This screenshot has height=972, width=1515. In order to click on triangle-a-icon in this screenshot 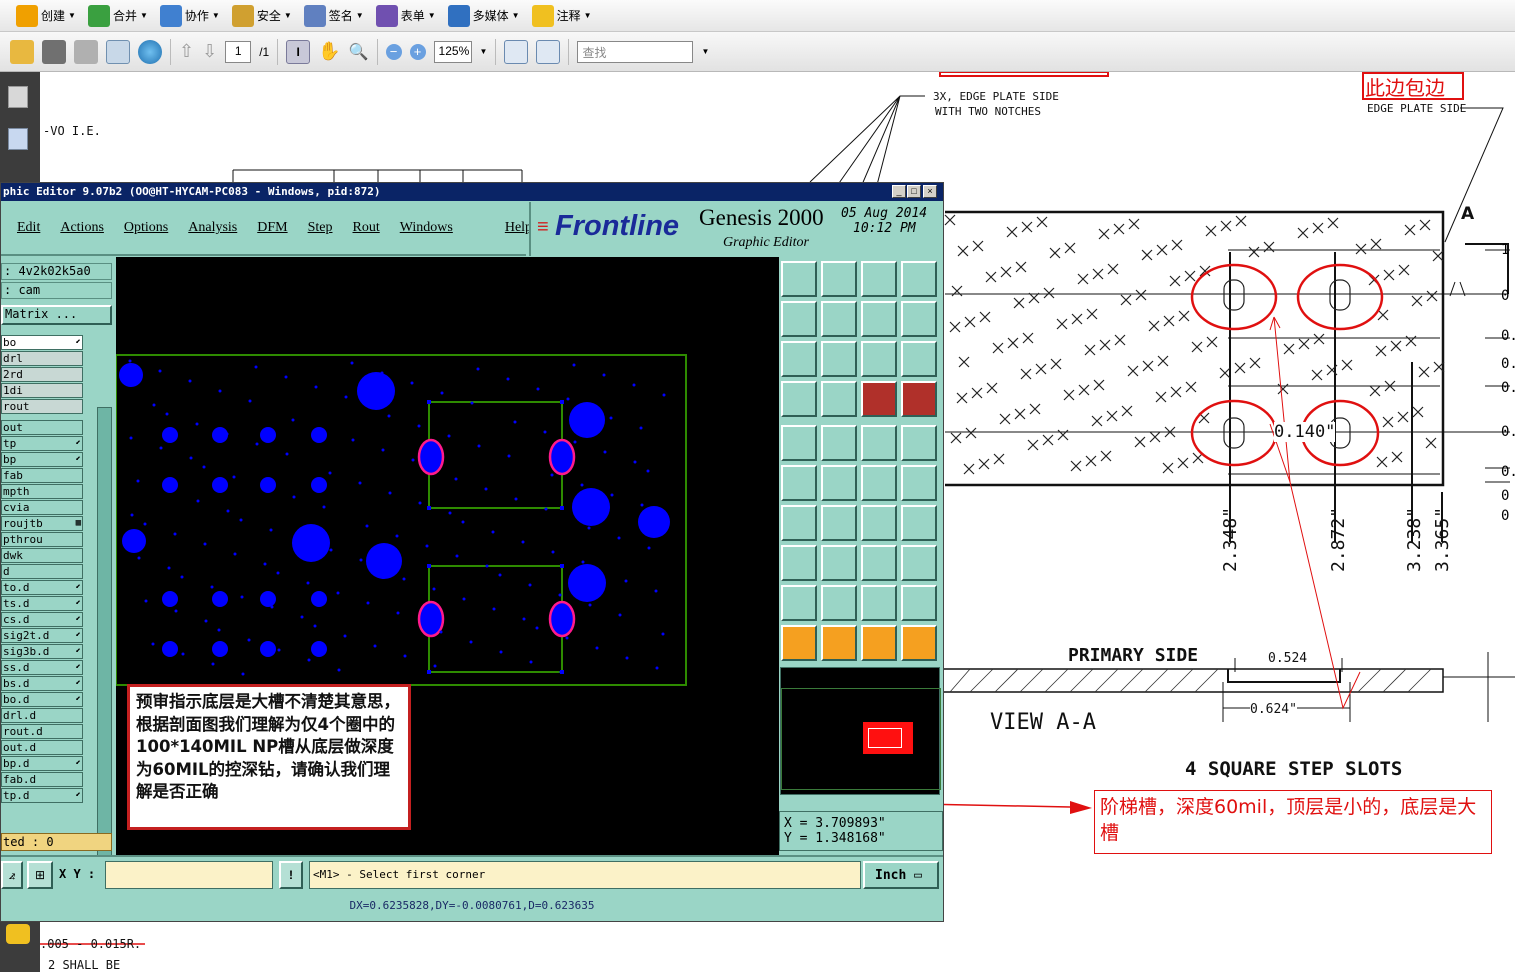, I will do `click(839, 603)`.